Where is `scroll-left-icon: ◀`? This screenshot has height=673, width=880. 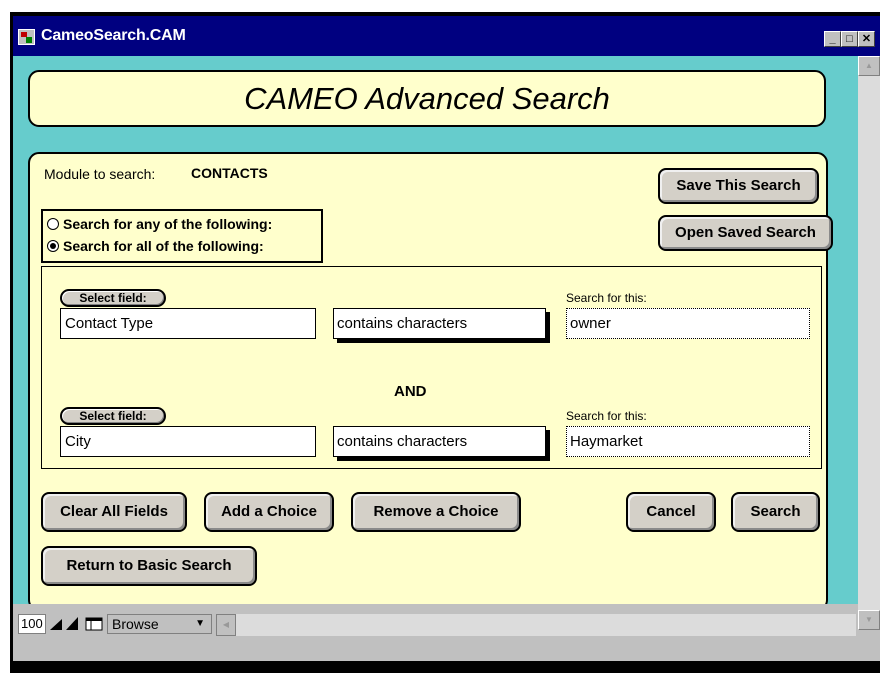
scroll-left-icon: ◀ is located at coordinates (226, 625).